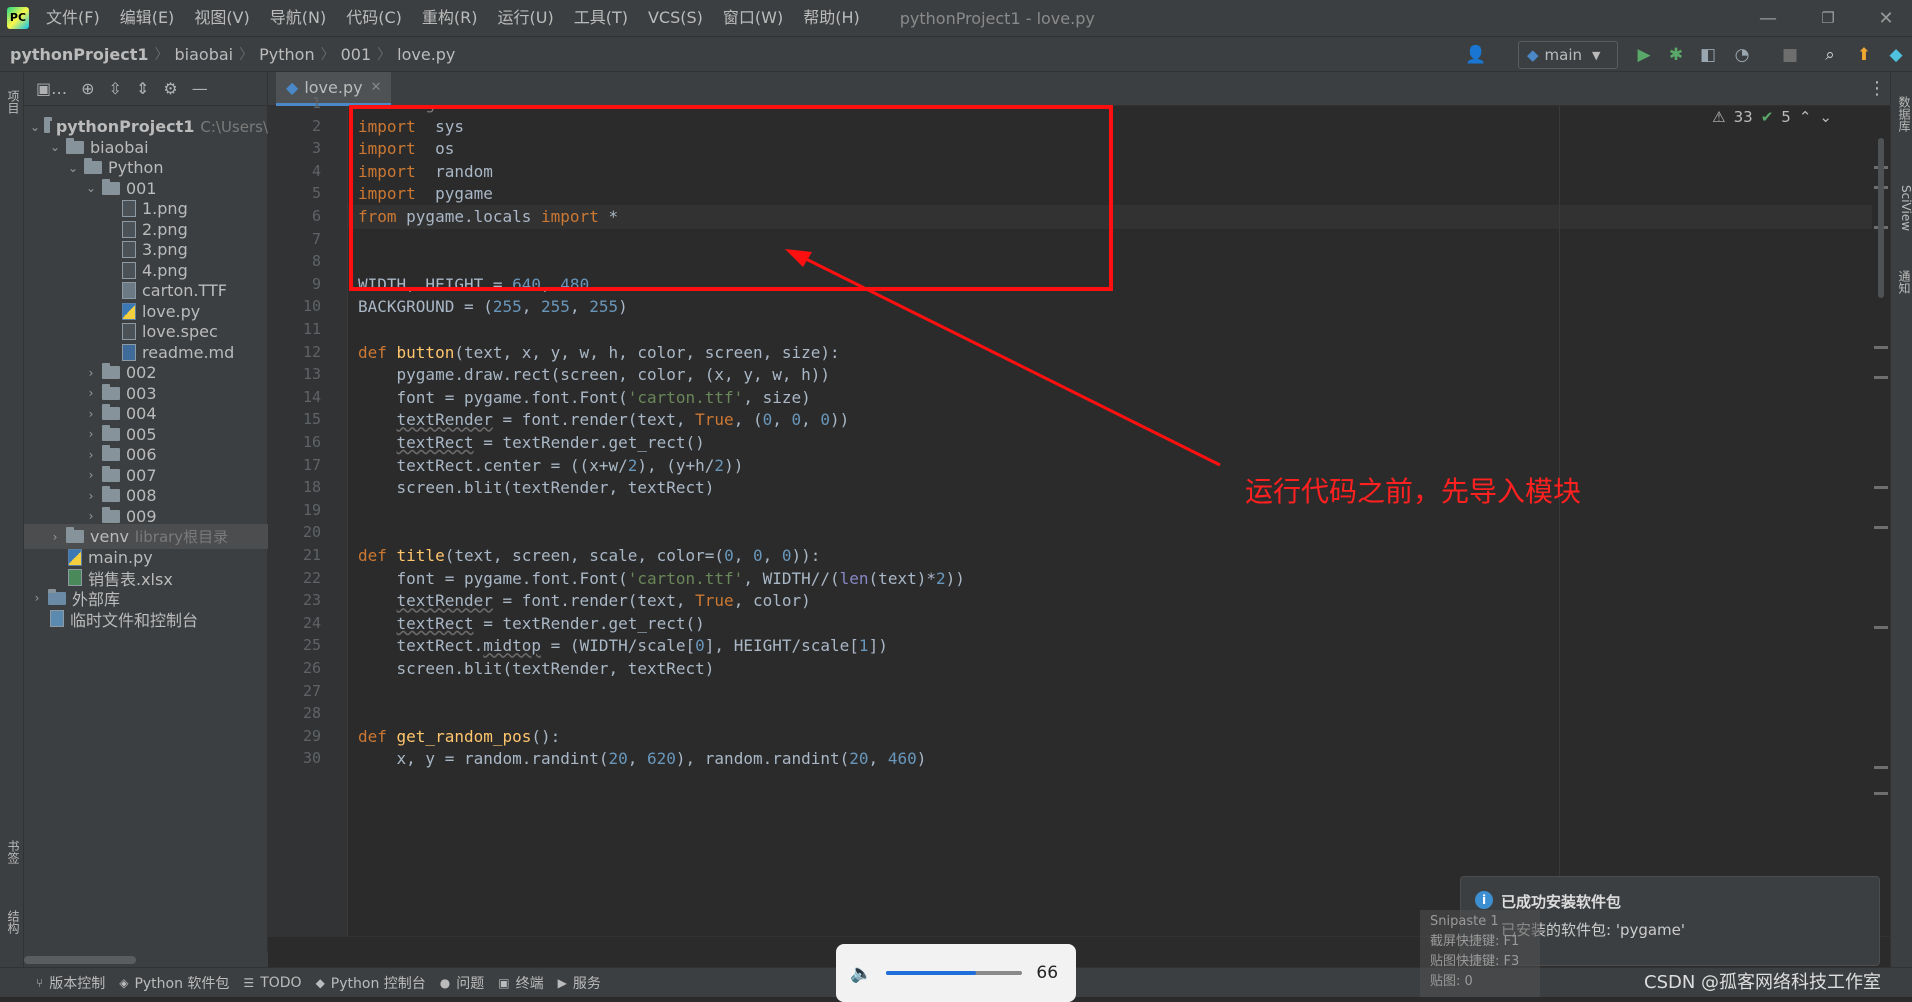 This screenshot has height=1002, width=1912. Describe the element at coordinates (286, 54) in the screenshot. I see `breadcrumb-item: Python` at that location.